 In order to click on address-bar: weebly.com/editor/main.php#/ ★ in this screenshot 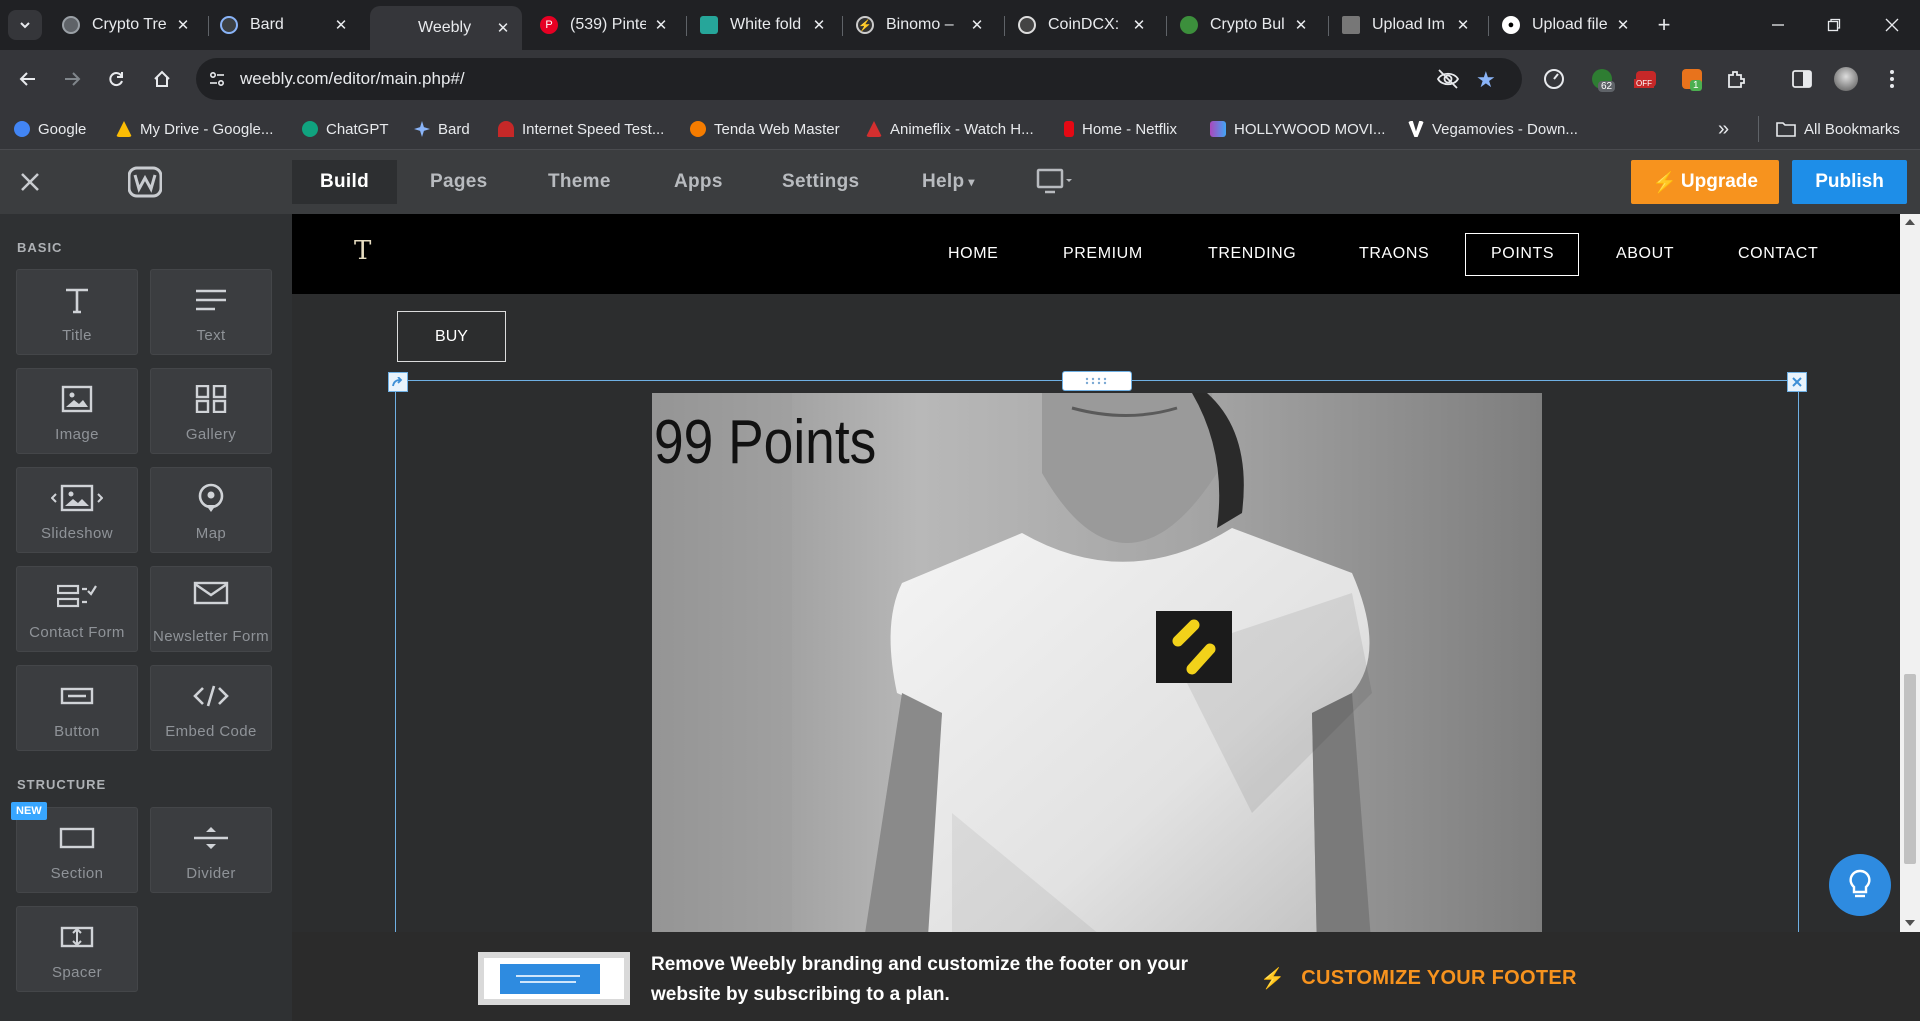, I will do `click(859, 79)`.